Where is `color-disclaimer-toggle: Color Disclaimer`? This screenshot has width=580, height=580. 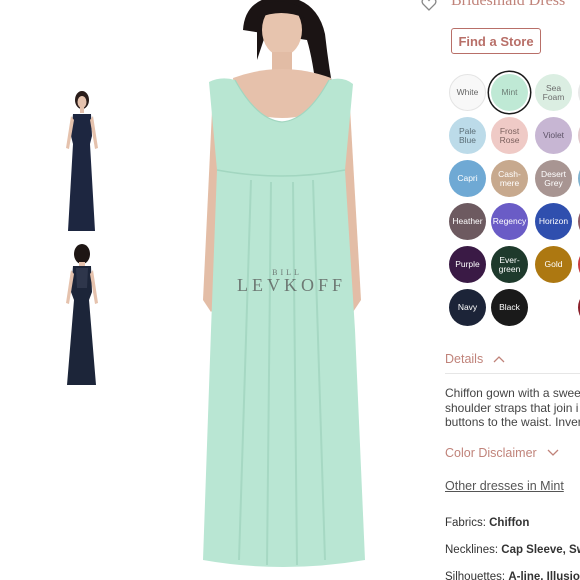
color-disclaimer-toggle: Color Disclaimer is located at coordinates (502, 453).